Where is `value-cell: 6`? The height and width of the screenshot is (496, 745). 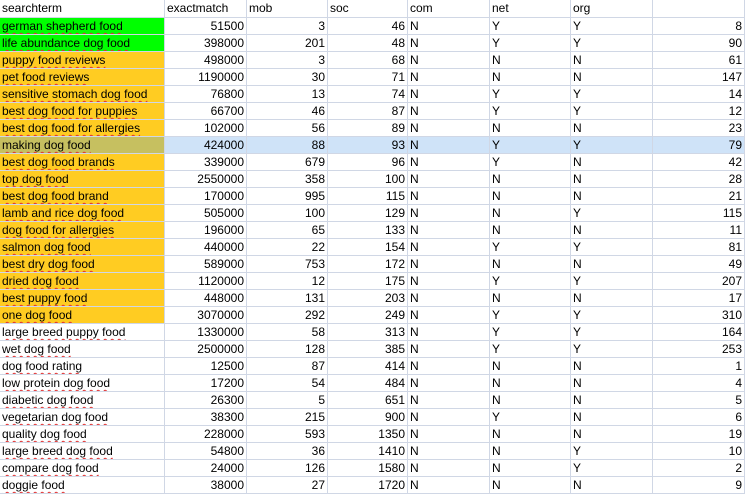 value-cell: 6 is located at coordinates (699, 417).